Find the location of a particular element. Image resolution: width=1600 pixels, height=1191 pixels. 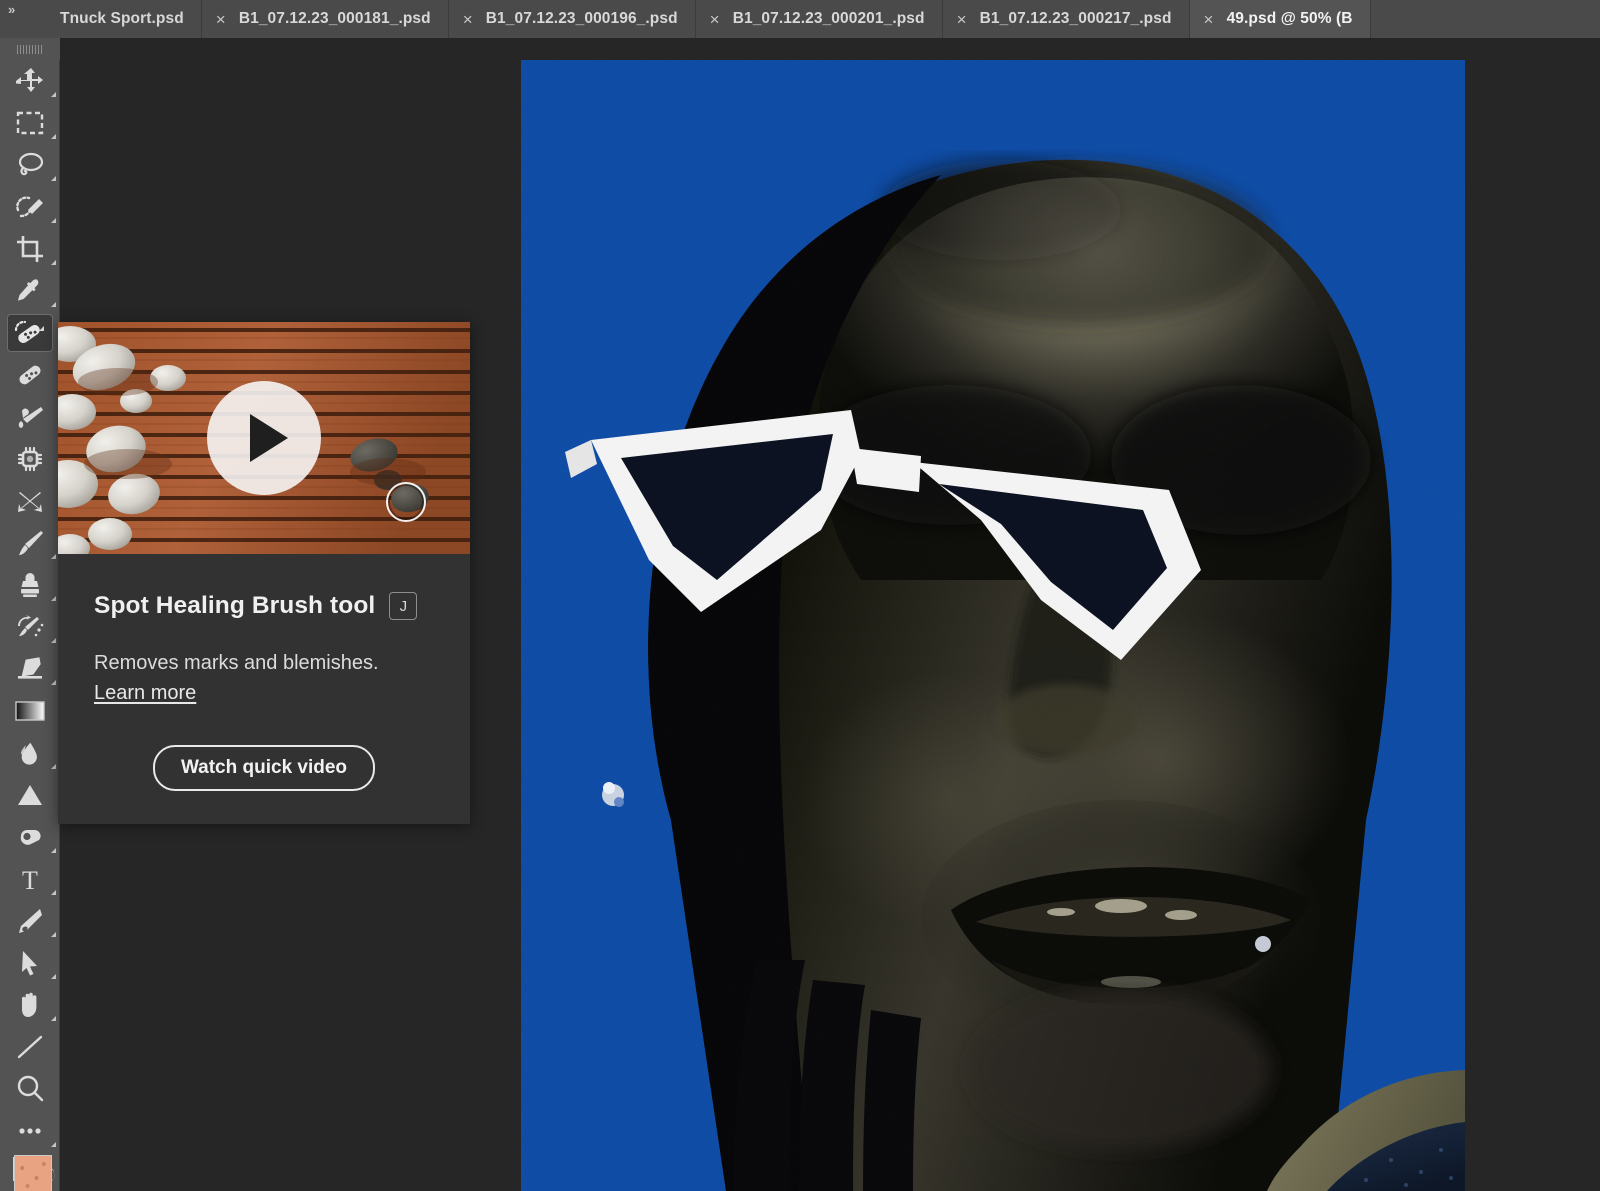

tooltip-title: Spot Healing Brush tool is located at coordinates (235, 605).